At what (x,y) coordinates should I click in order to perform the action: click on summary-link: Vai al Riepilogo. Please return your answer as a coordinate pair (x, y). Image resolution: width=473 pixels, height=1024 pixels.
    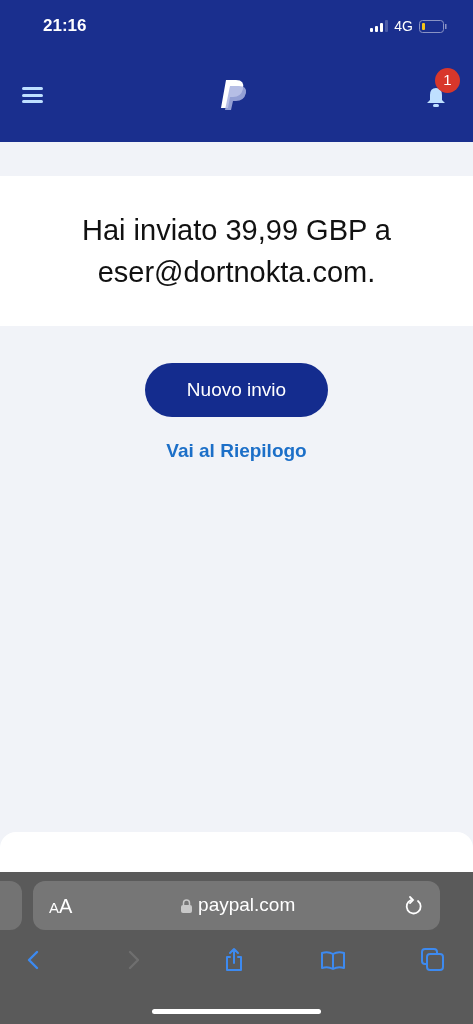
    Looking at the image, I should click on (236, 451).